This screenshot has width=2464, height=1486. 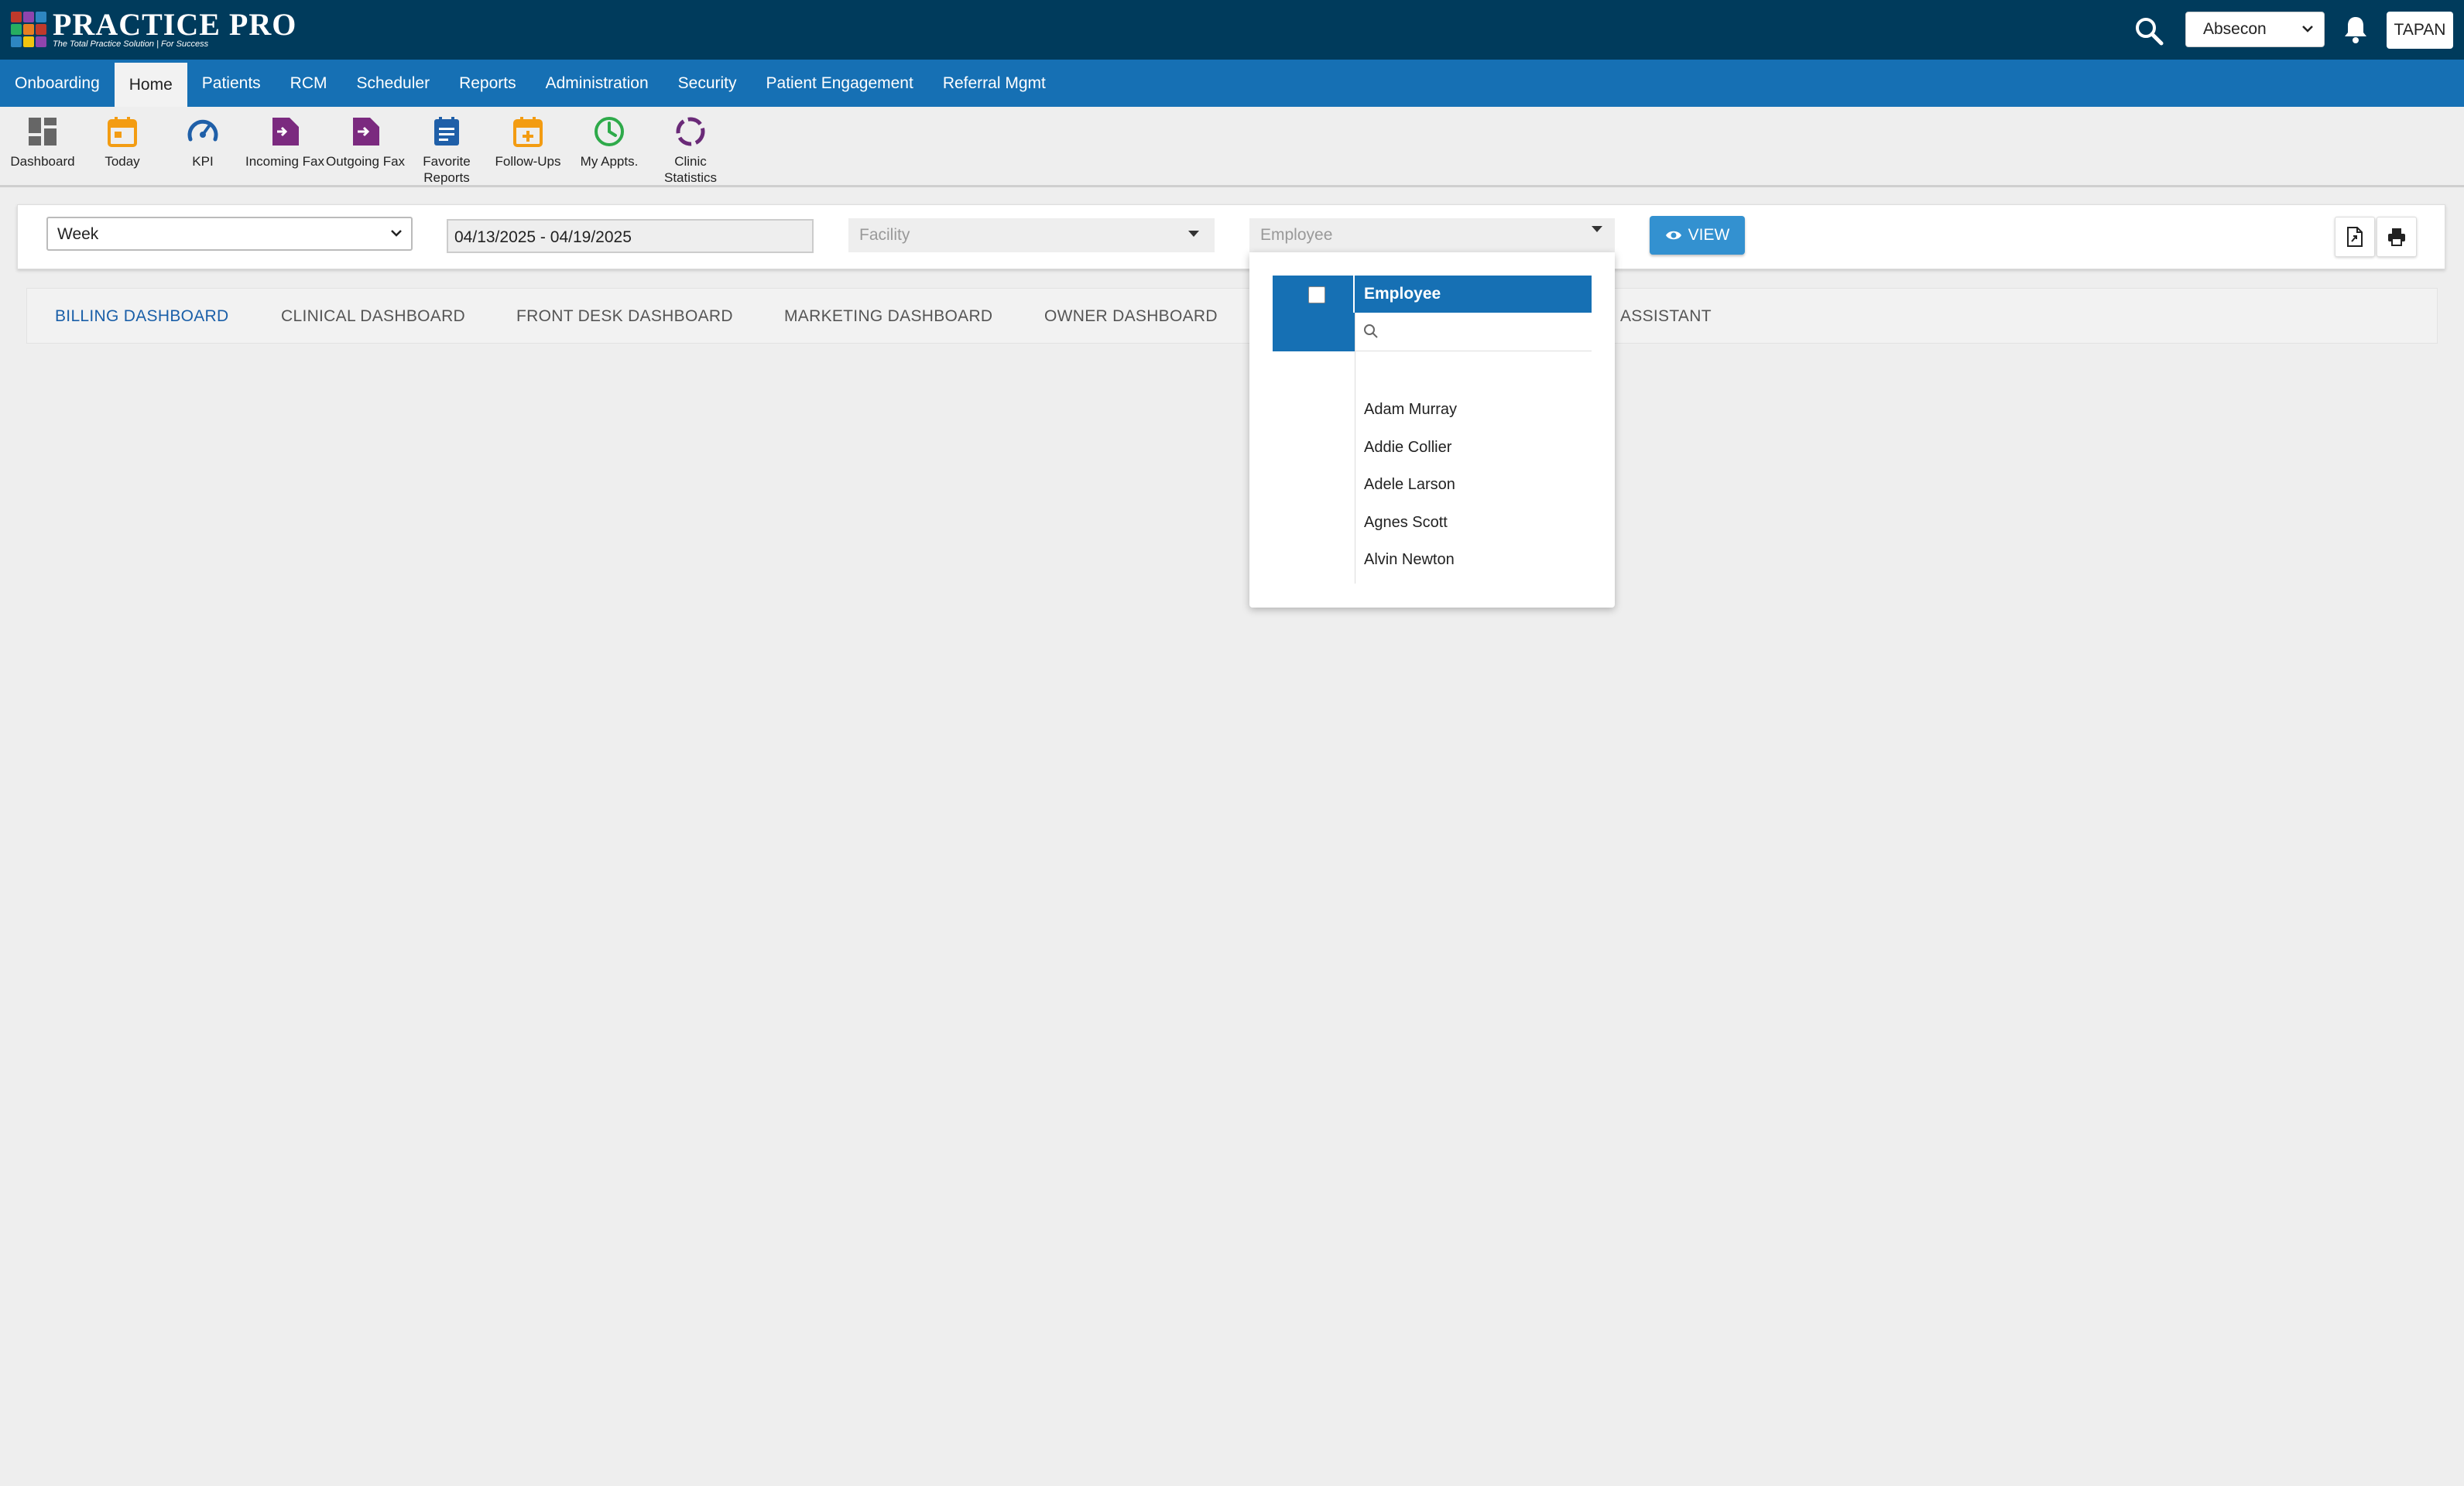 I want to click on nav-item-patient-engagement: Patient Engagement, so click(x=840, y=83).